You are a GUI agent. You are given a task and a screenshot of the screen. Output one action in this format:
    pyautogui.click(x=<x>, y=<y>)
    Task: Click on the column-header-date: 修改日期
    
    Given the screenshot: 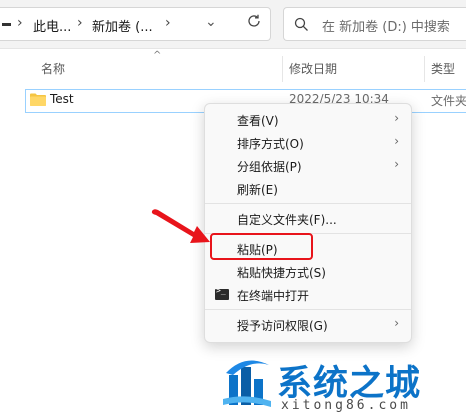 What is the action you would take?
    pyautogui.click(x=313, y=68)
    